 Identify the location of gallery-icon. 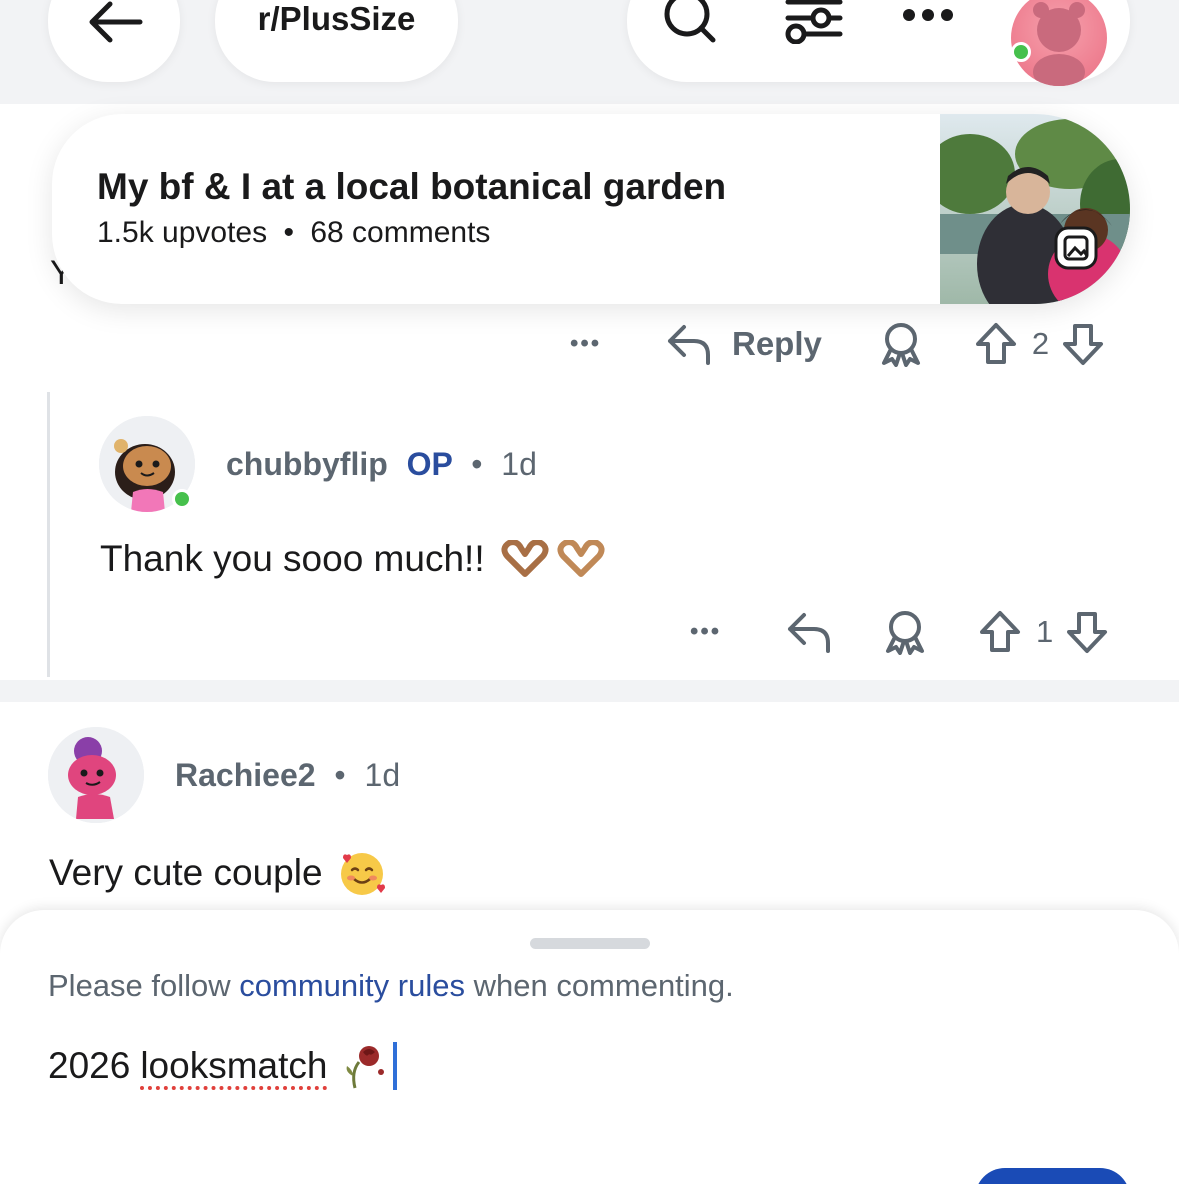
(1076, 248).